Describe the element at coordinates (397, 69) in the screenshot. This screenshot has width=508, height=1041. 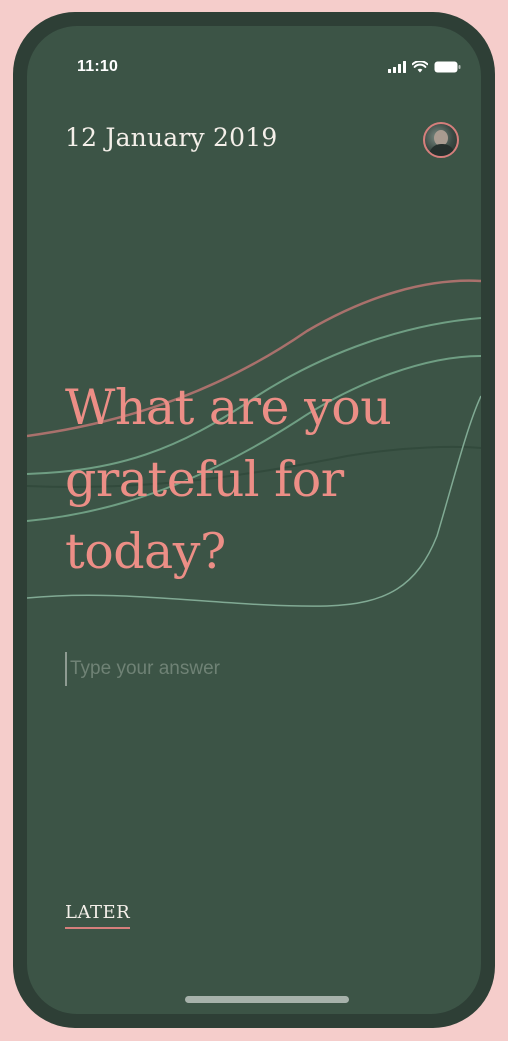
I see `cellular-signal-icon` at that location.